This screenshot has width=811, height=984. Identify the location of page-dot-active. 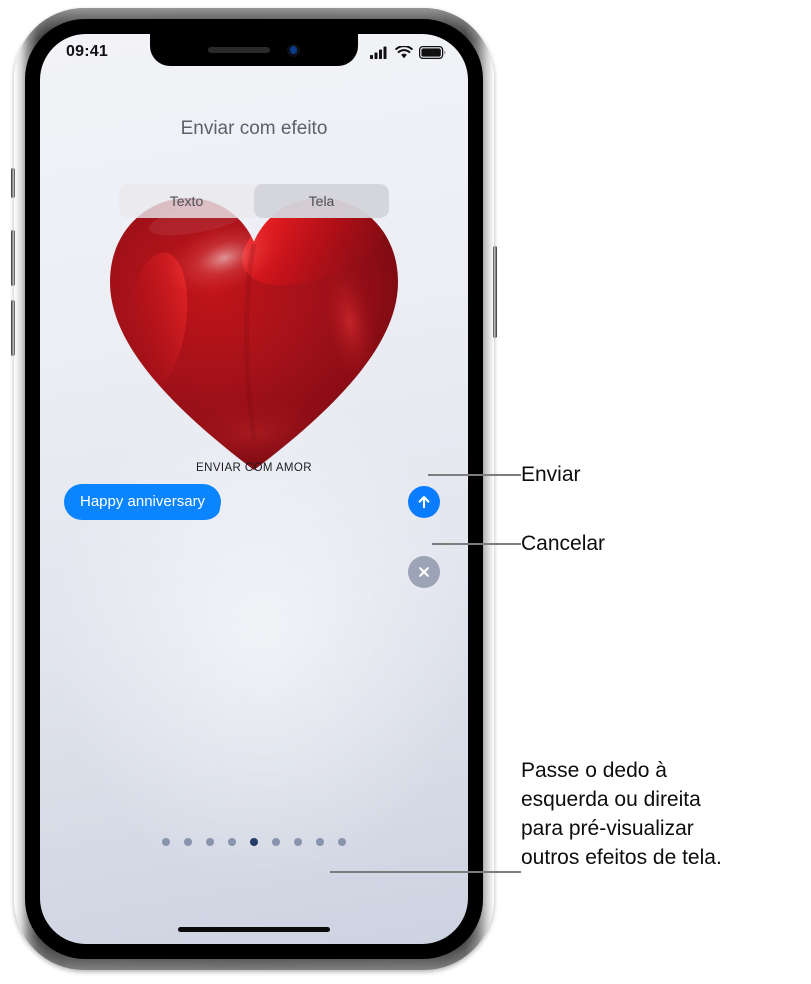
(254, 842).